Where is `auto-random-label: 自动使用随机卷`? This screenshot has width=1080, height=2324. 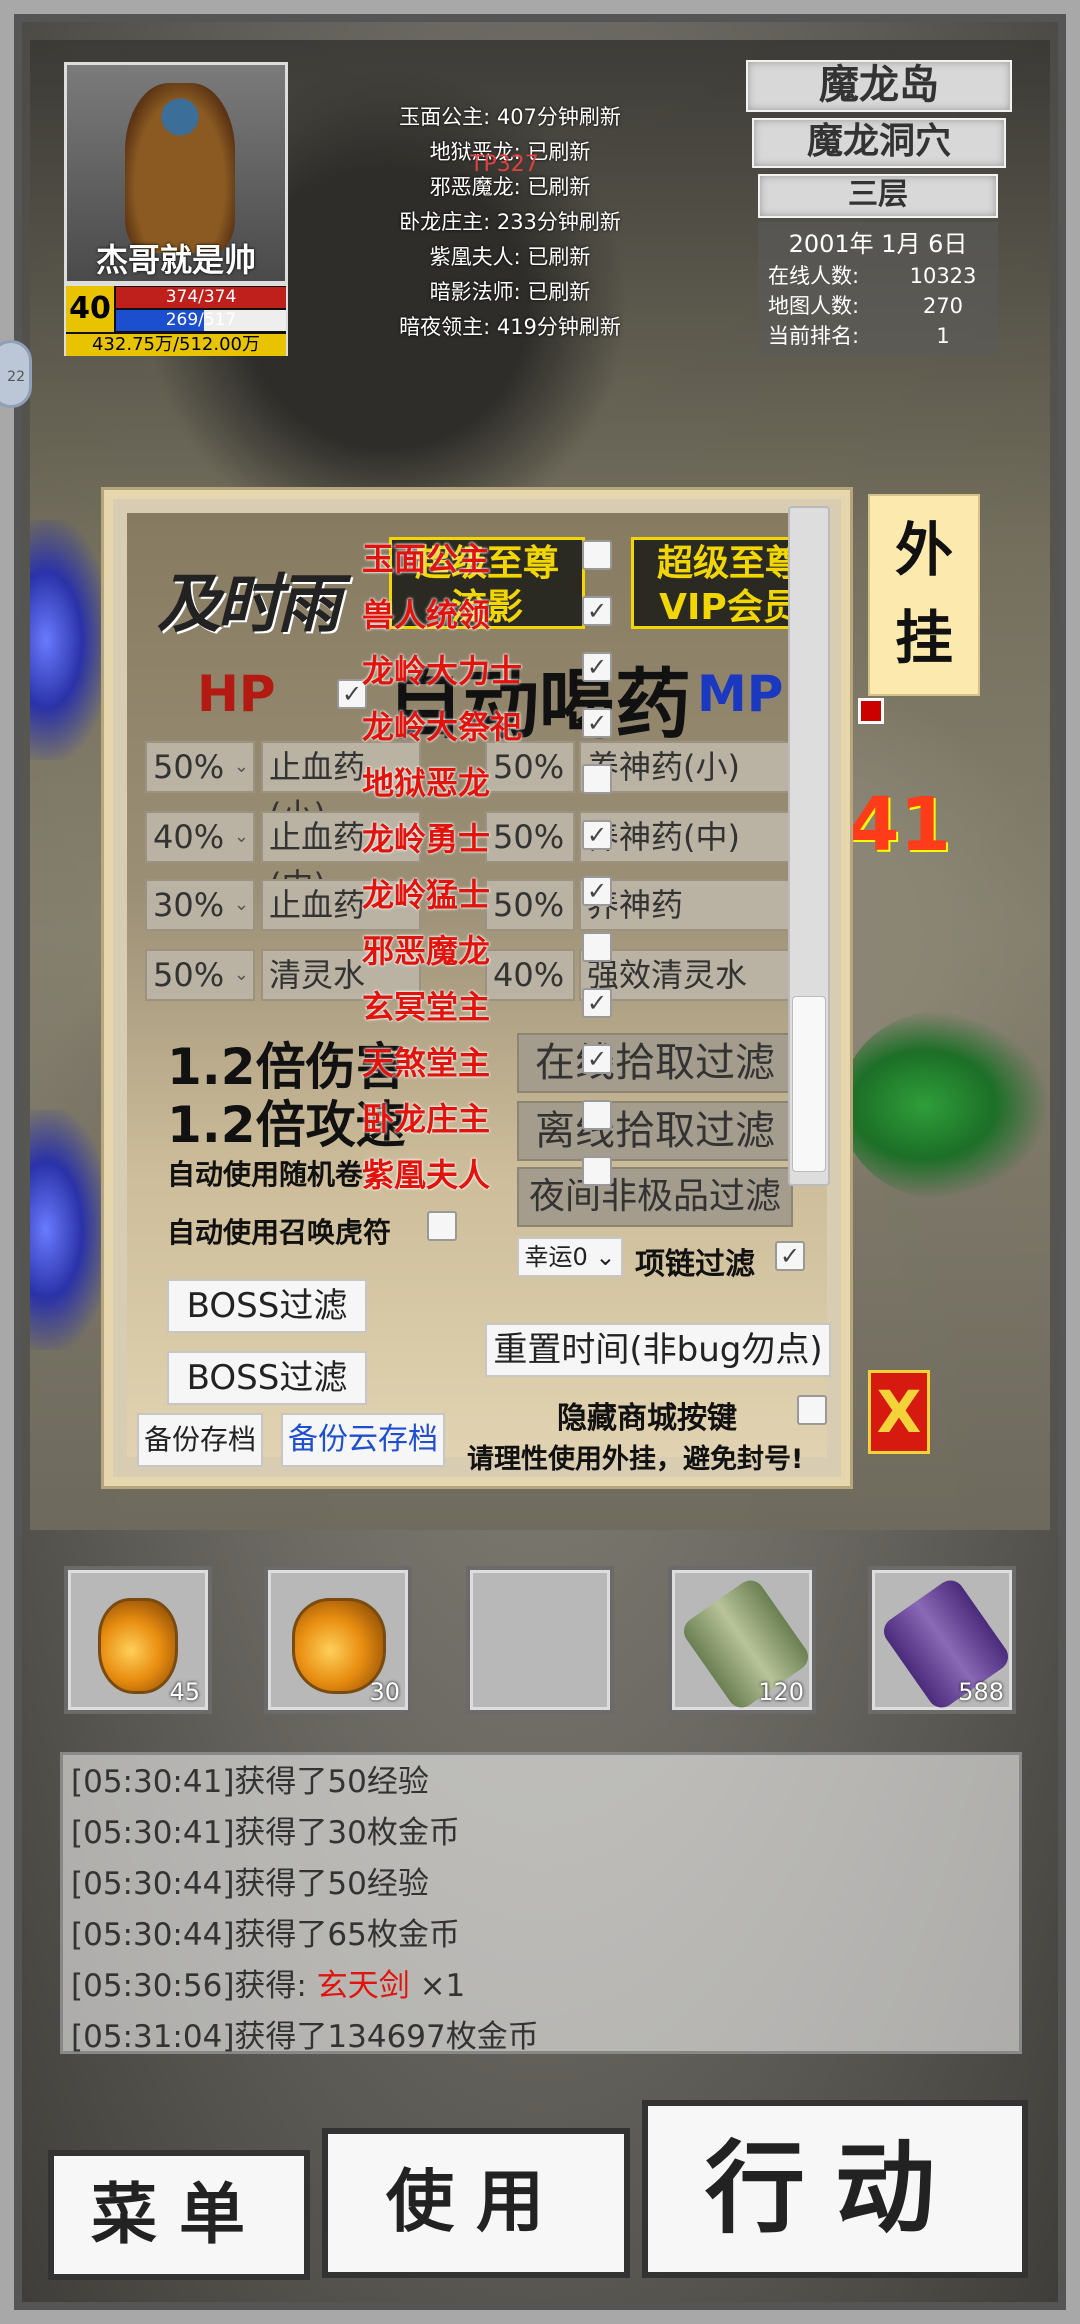 auto-random-label: 自动使用随机卷 is located at coordinates (265, 1174).